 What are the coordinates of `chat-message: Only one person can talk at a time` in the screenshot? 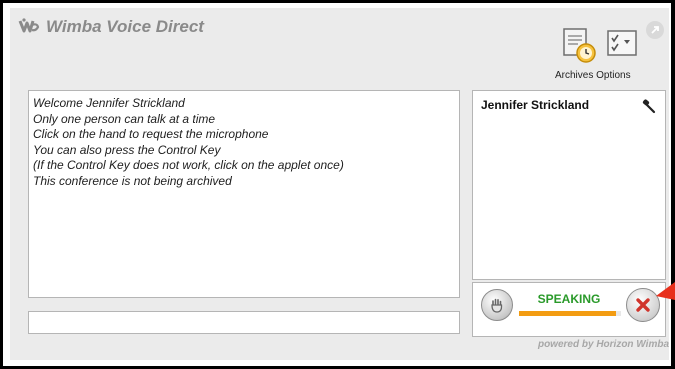 It's located at (124, 118).